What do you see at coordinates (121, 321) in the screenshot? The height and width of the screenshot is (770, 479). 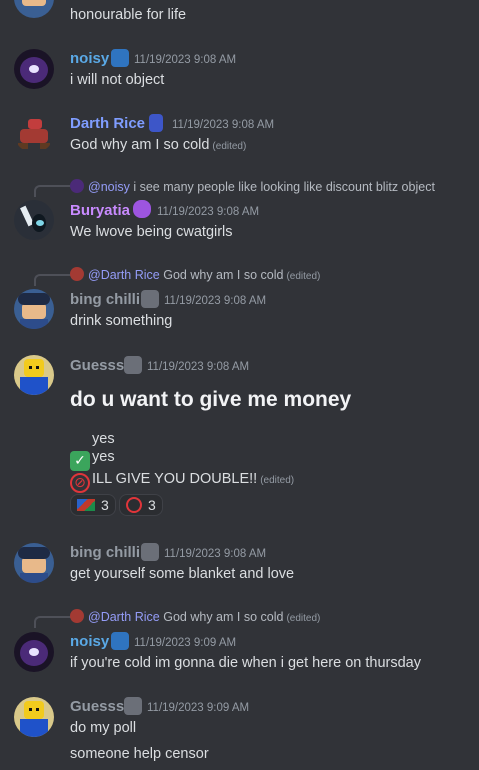 I see `message-text: drink something` at bounding box center [121, 321].